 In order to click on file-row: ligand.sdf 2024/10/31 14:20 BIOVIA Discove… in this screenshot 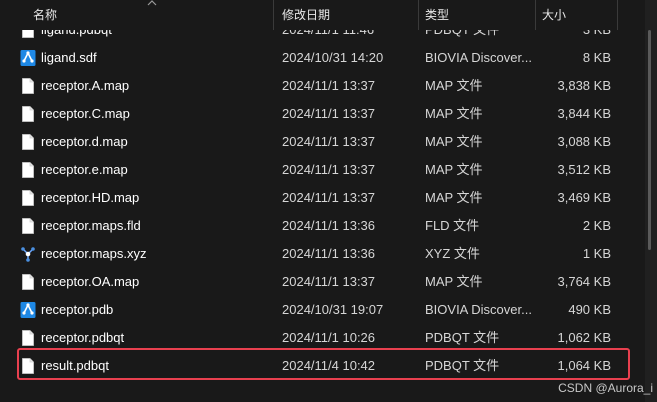, I will do `click(322, 58)`.